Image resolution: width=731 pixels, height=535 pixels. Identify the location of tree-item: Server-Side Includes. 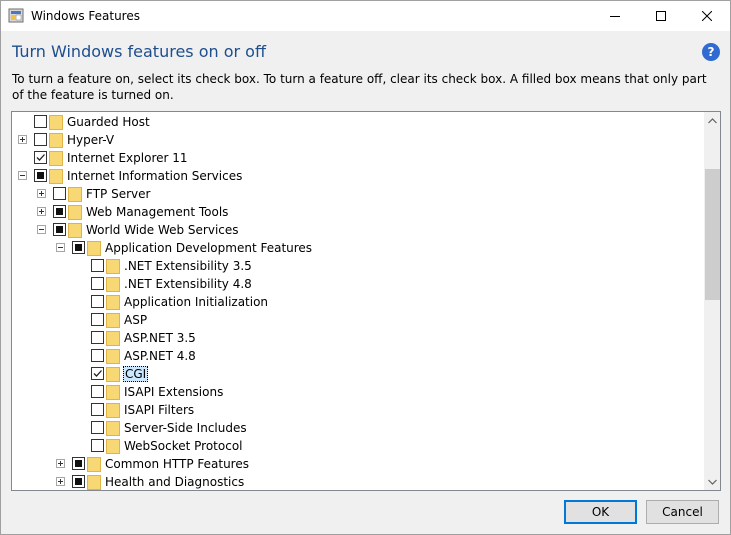
(358, 428).